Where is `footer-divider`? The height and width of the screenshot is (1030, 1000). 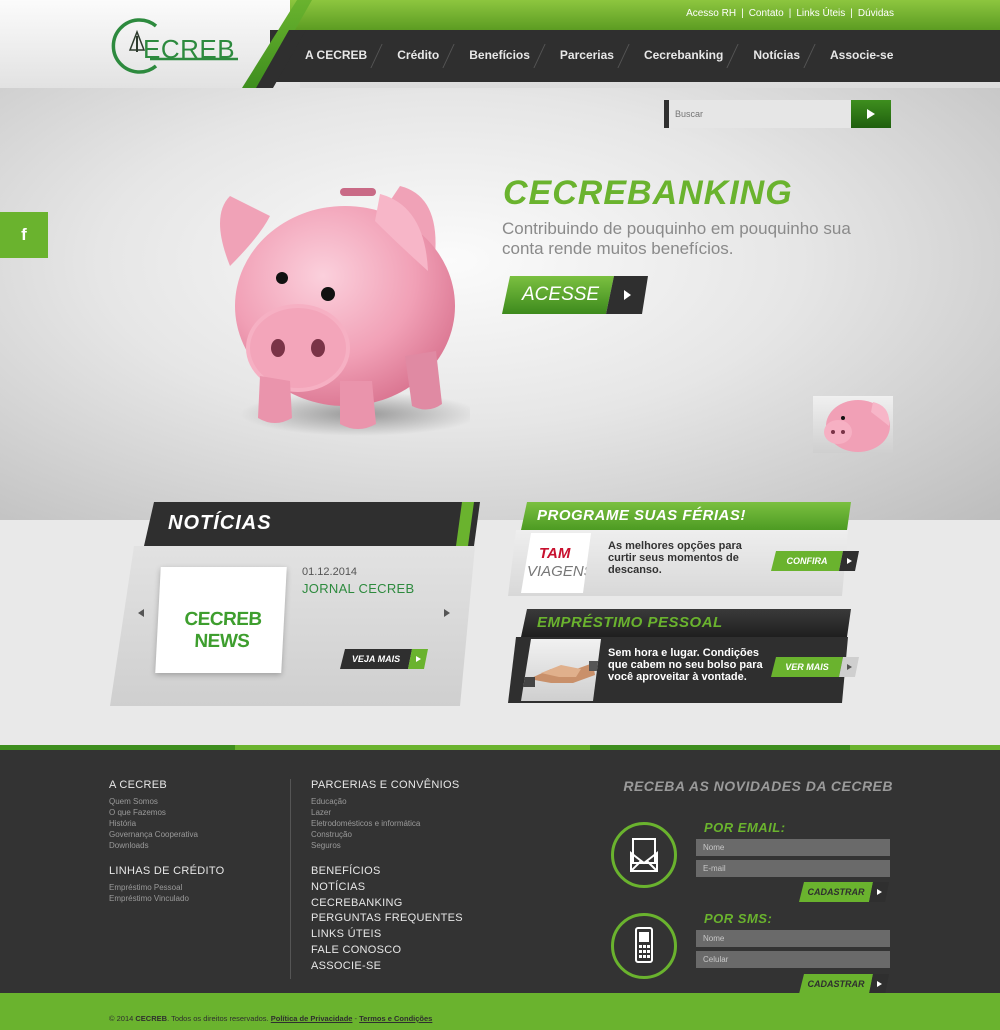 footer-divider is located at coordinates (290, 879).